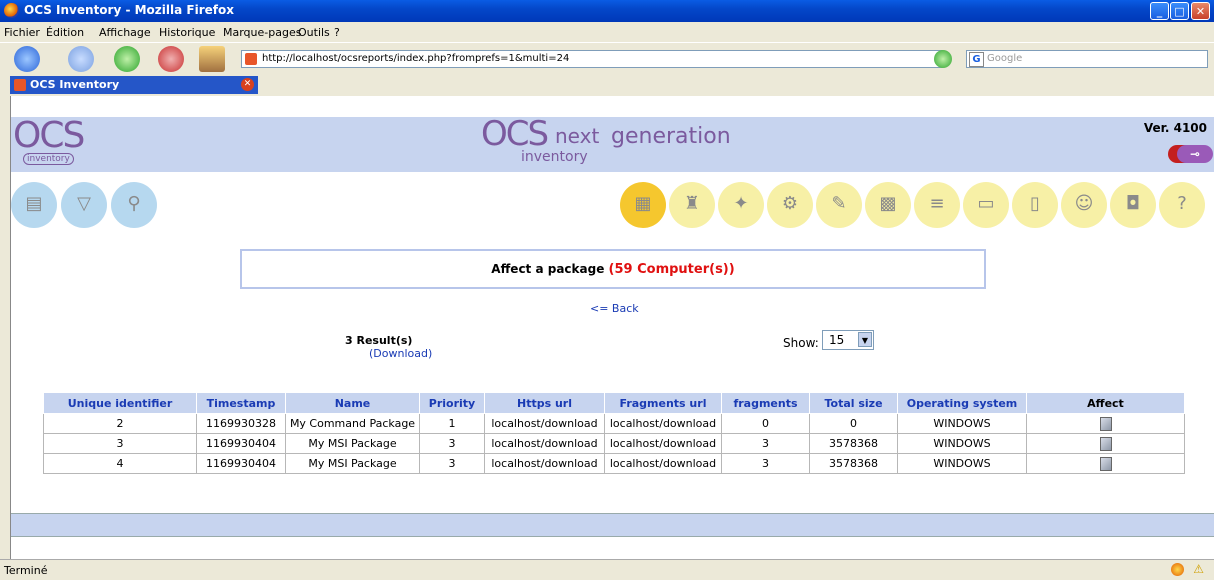  What do you see at coordinates (839, 205) in the screenshot?
I see `wrench-icon: ✎` at bounding box center [839, 205].